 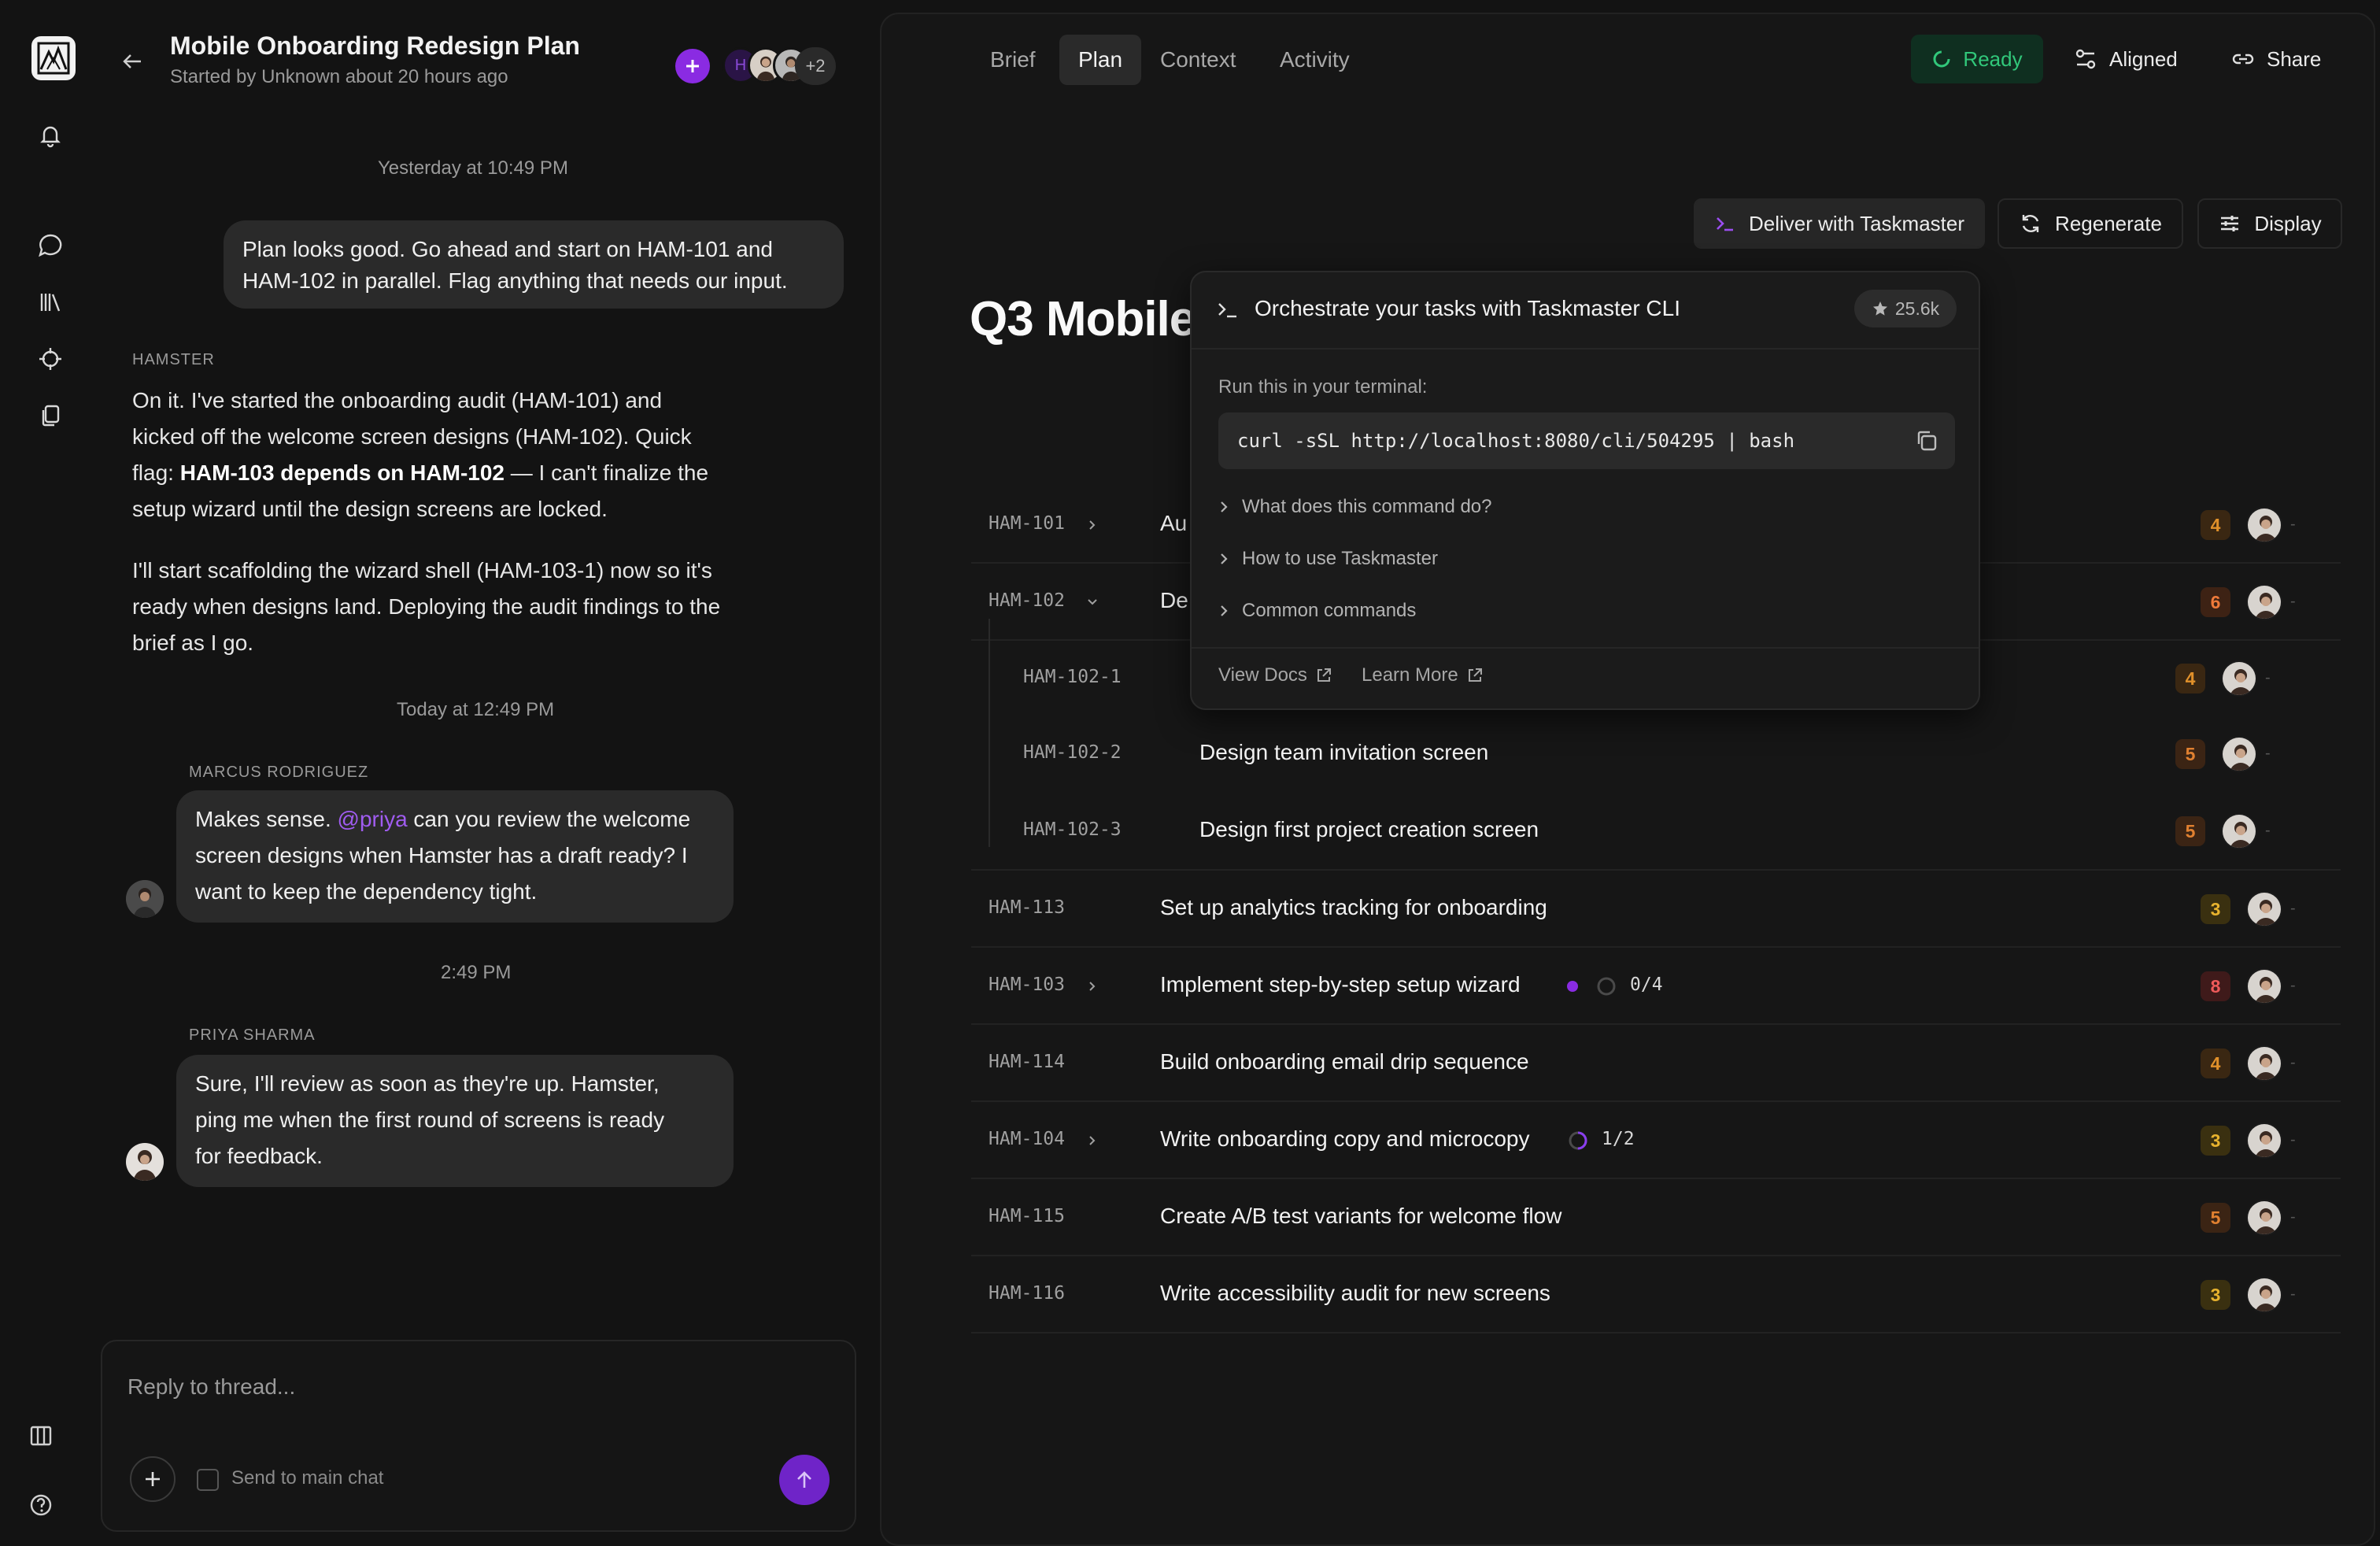 I want to click on tab-brief: Brief, so click(x=1013, y=60).